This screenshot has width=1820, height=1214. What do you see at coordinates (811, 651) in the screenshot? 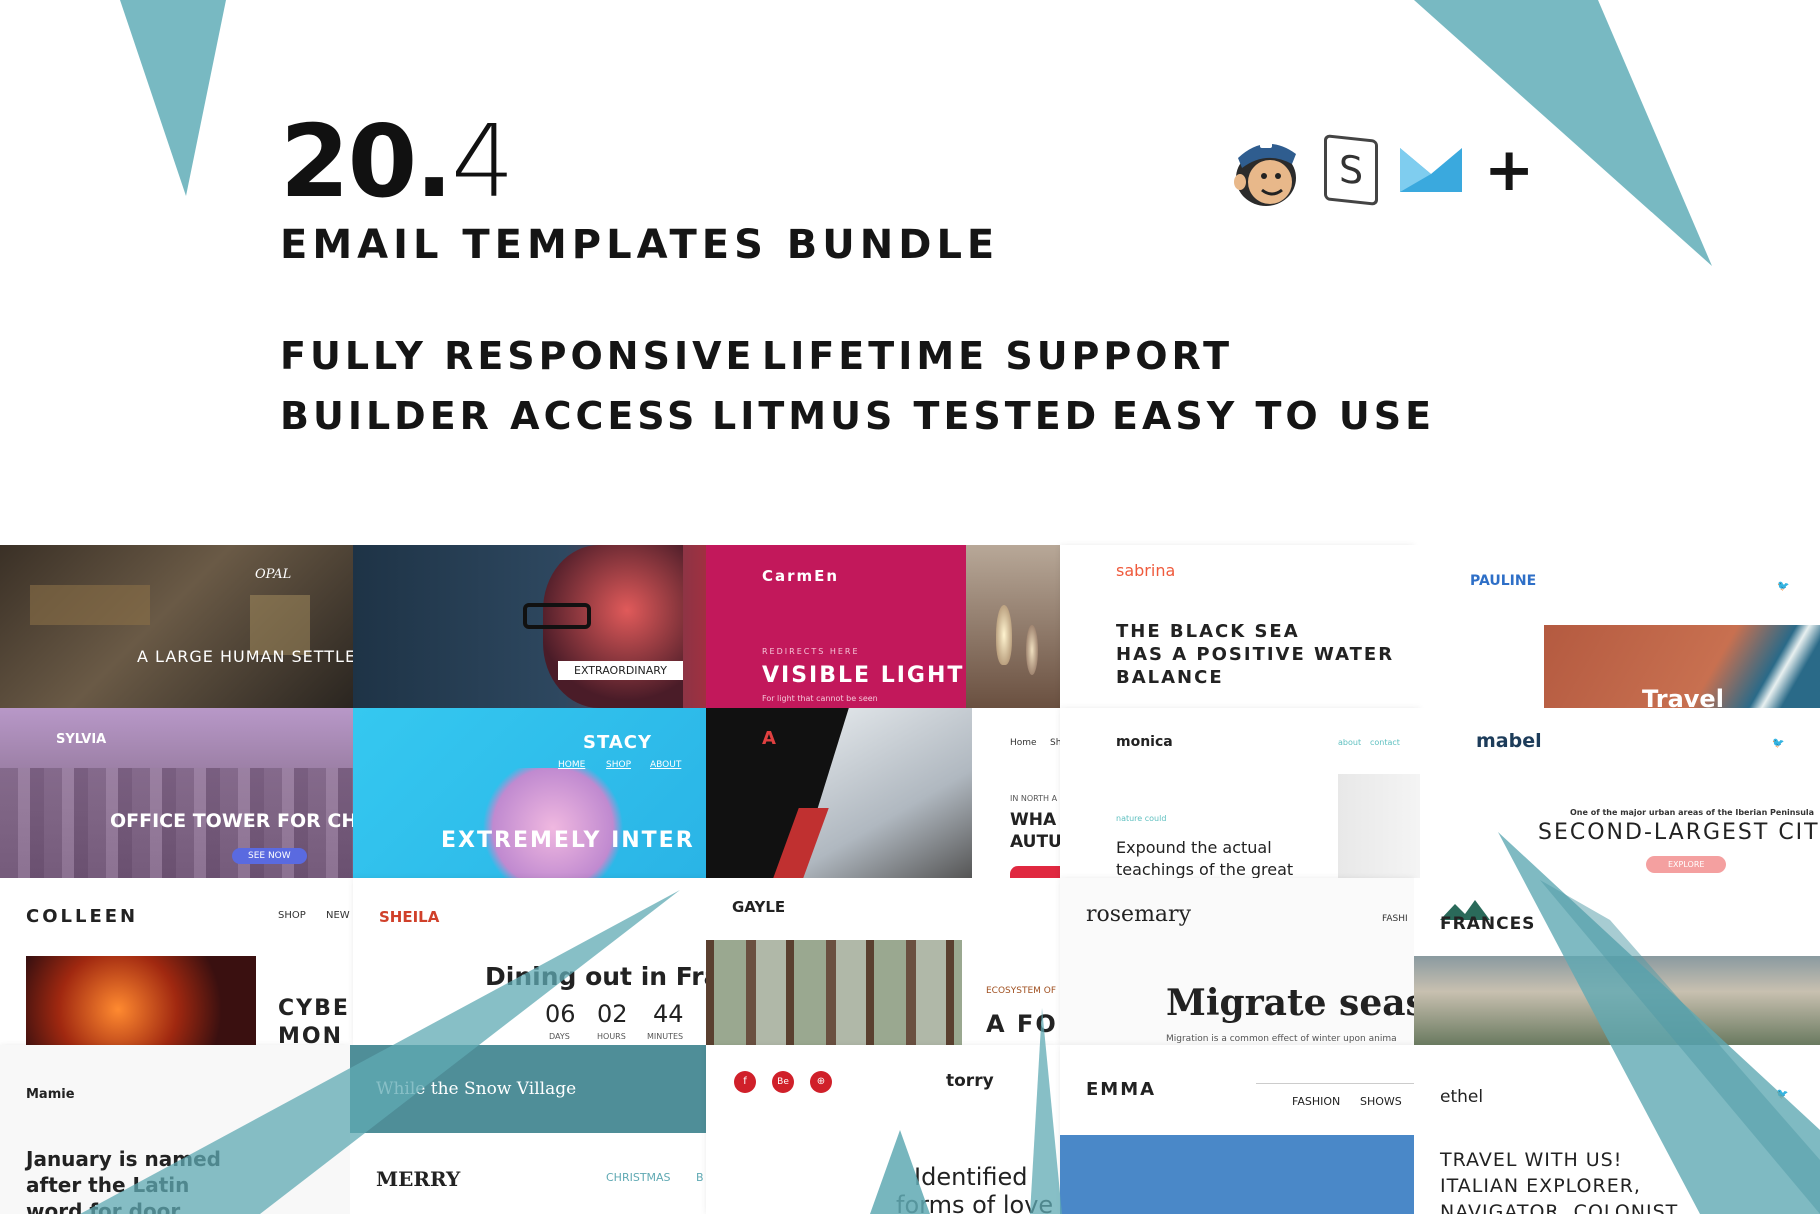
I see `carmen-kicker: REDIRECTS HERE` at bounding box center [811, 651].